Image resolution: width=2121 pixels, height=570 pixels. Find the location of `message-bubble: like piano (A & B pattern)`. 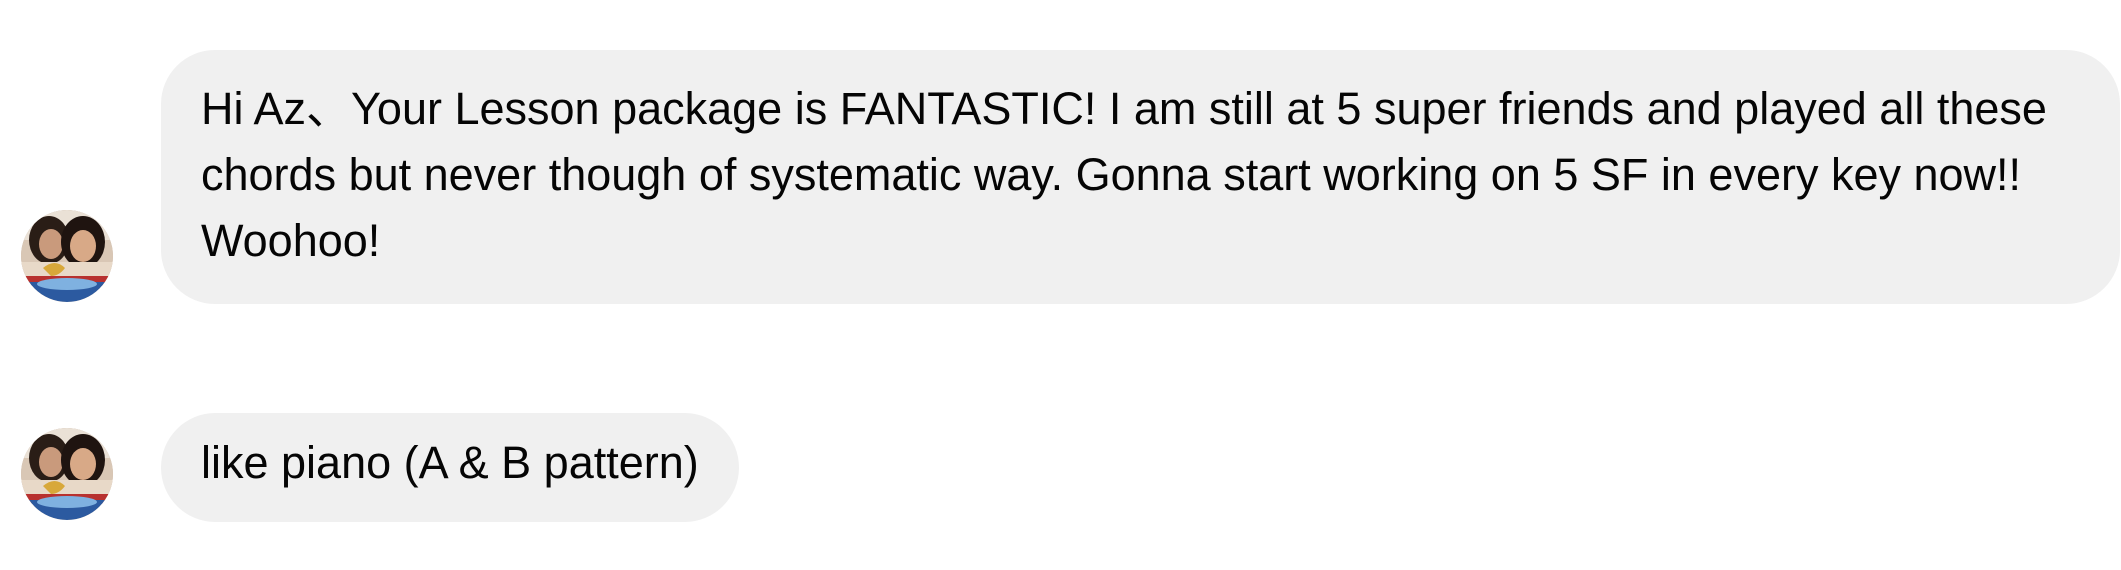

message-bubble: like piano (A & B pattern) is located at coordinates (450, 467).